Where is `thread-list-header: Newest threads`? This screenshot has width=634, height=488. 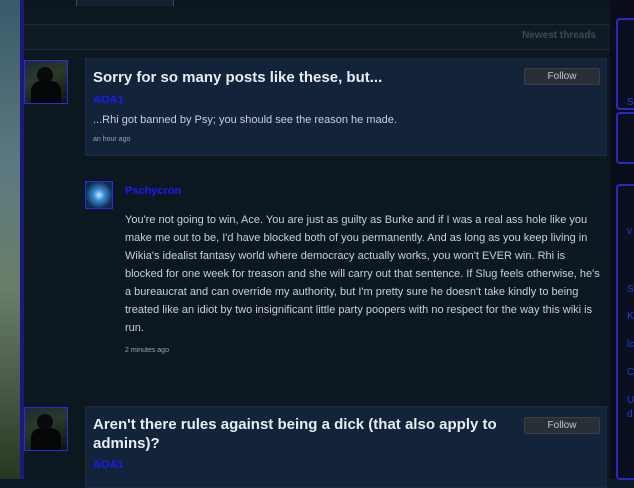
thread-list-header: Newest threads is located at coordinates (317, 37).